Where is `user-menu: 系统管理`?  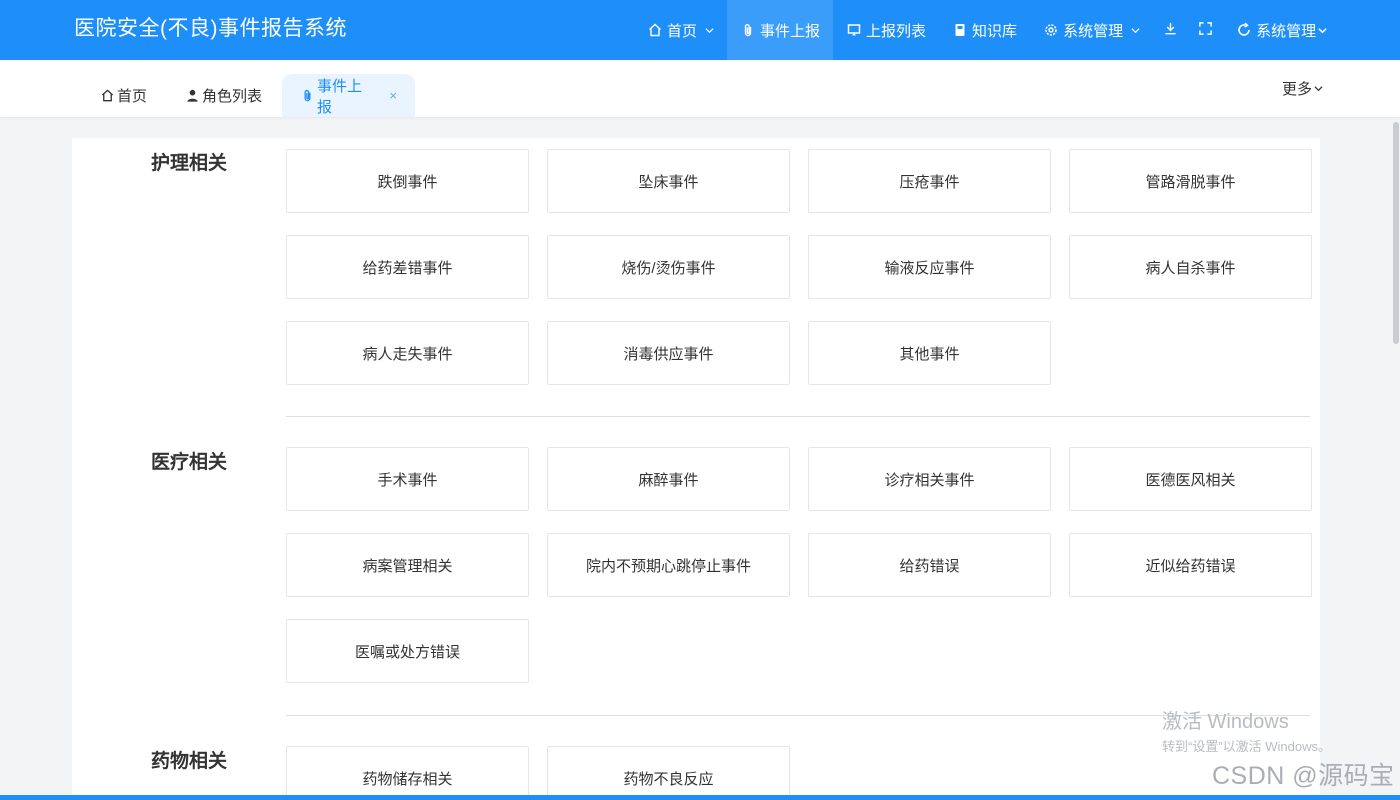
user-menu: 系统管理 is located at coordinates (1281, 30).